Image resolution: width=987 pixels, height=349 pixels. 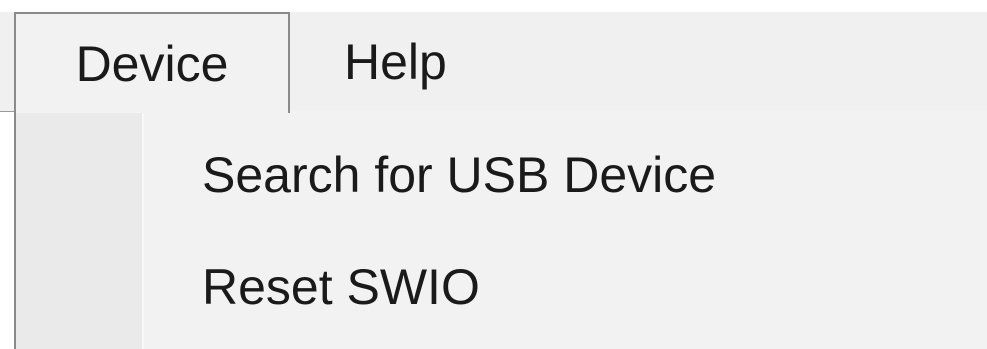 I want to click on menu-item-label: Search for USB Device, so click(x=459, y=175).